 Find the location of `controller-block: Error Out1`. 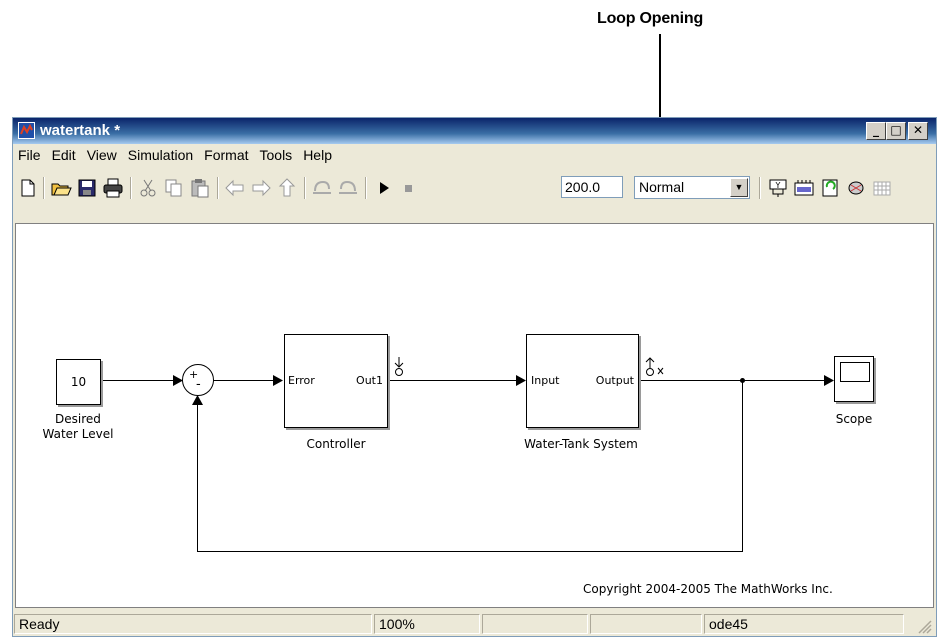

controller-block: Error Out1 is located at coordinates (336, 381).